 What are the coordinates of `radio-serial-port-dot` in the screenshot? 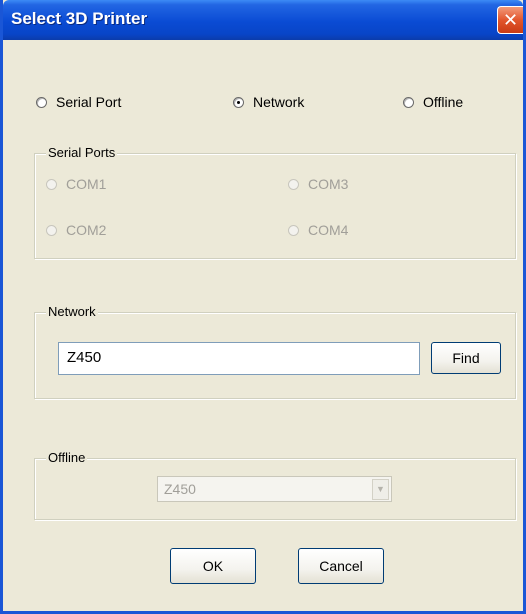 It's located at (41, 102).